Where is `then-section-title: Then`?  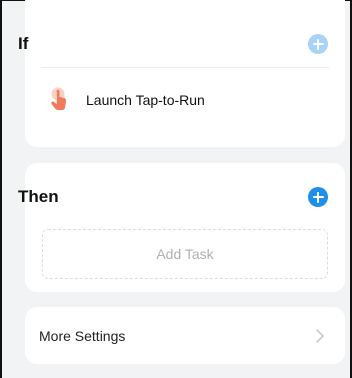
then-section-title: Then is located at coordinates (38, 196).